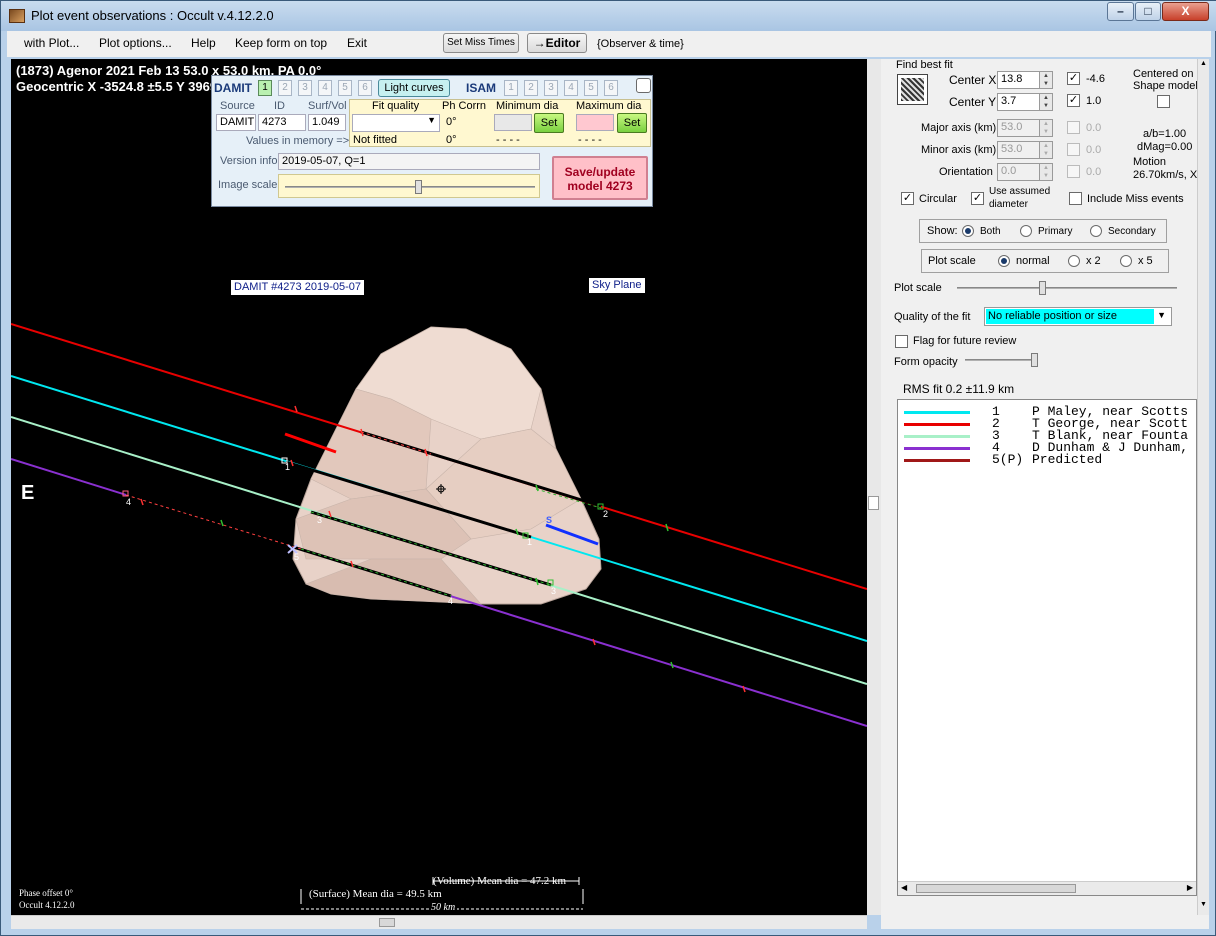 This screenshot has width=1216, height=936. What do you see at coordinates (1078, 316) in the screenshot?
I see `quality-of-fit-select: No reliable position or size ▼` at bounding box center [1078, 316].